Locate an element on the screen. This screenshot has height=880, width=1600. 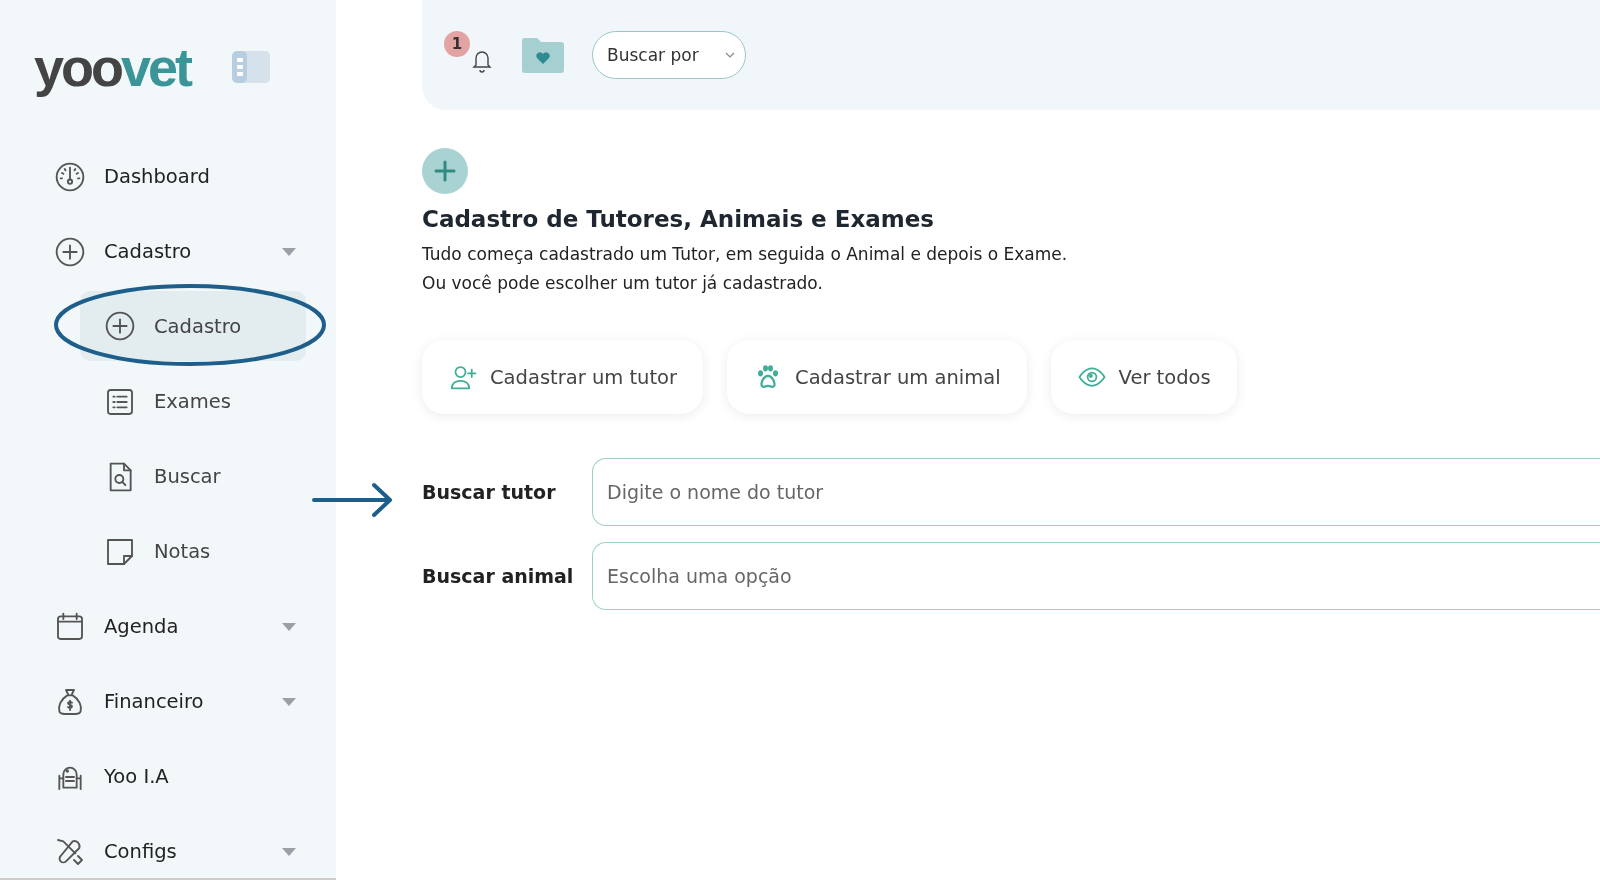
page-title: Cadastro de Tutores, Animais e Exames is located at coordinates (679, 219).